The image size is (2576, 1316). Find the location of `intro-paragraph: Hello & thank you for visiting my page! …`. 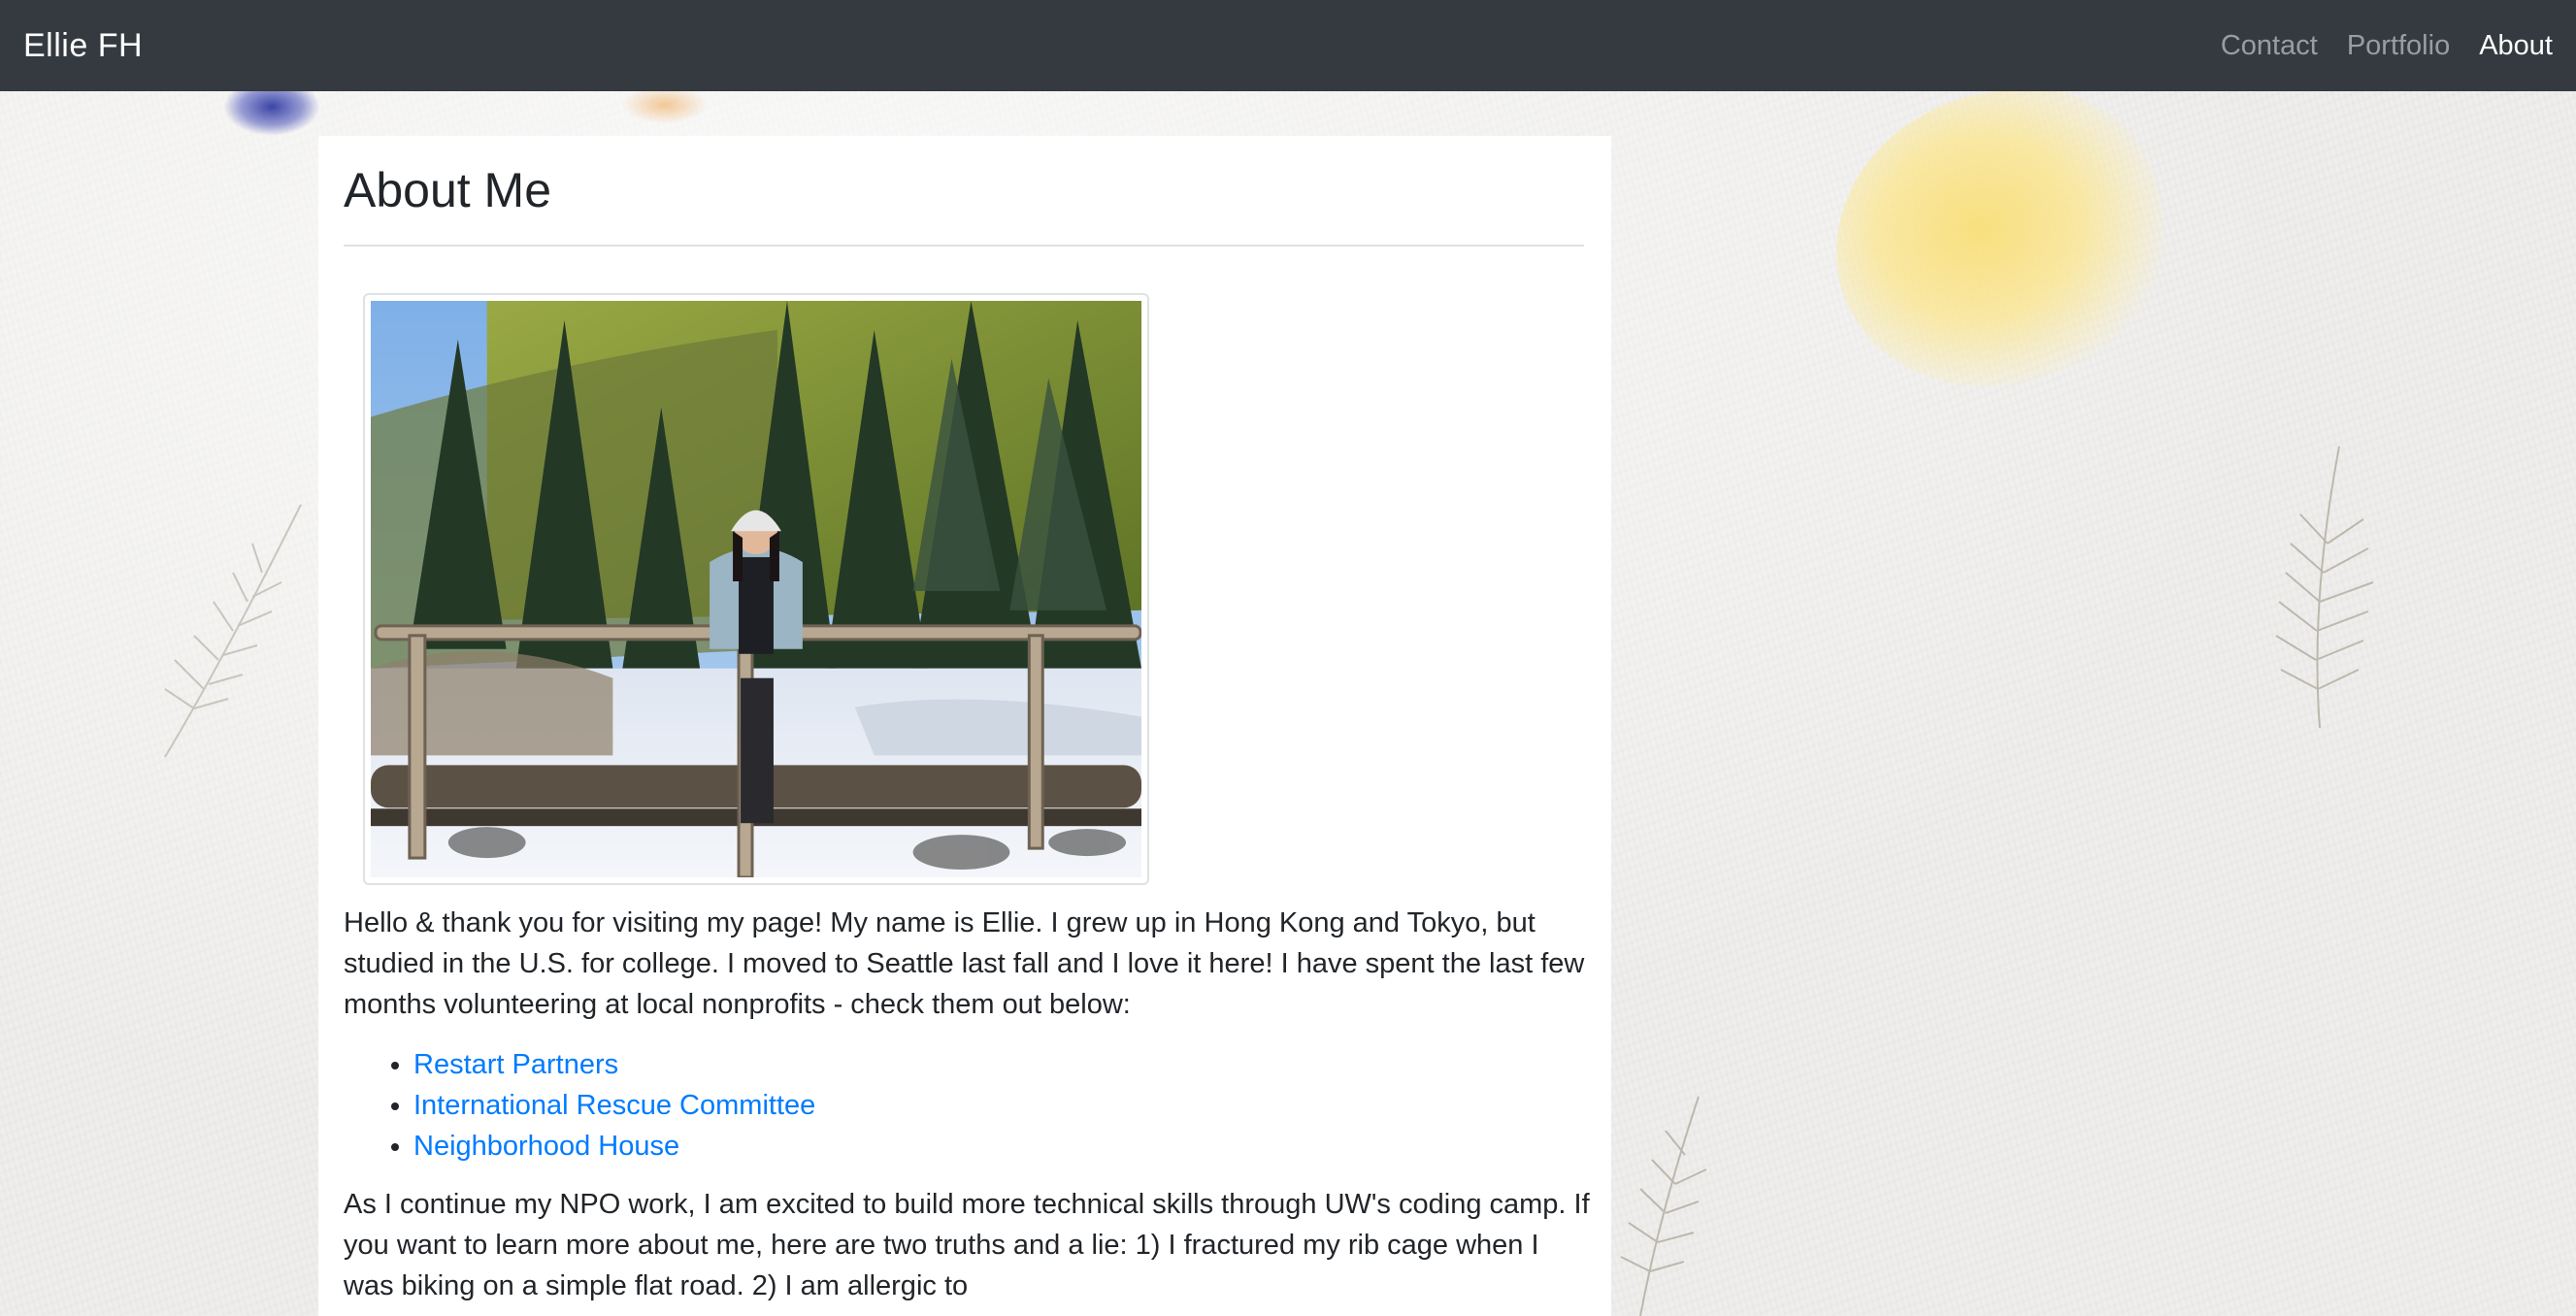

intro-paragraph: Hello & thank you for visiting my page! … is located at coordinates (964, 963).